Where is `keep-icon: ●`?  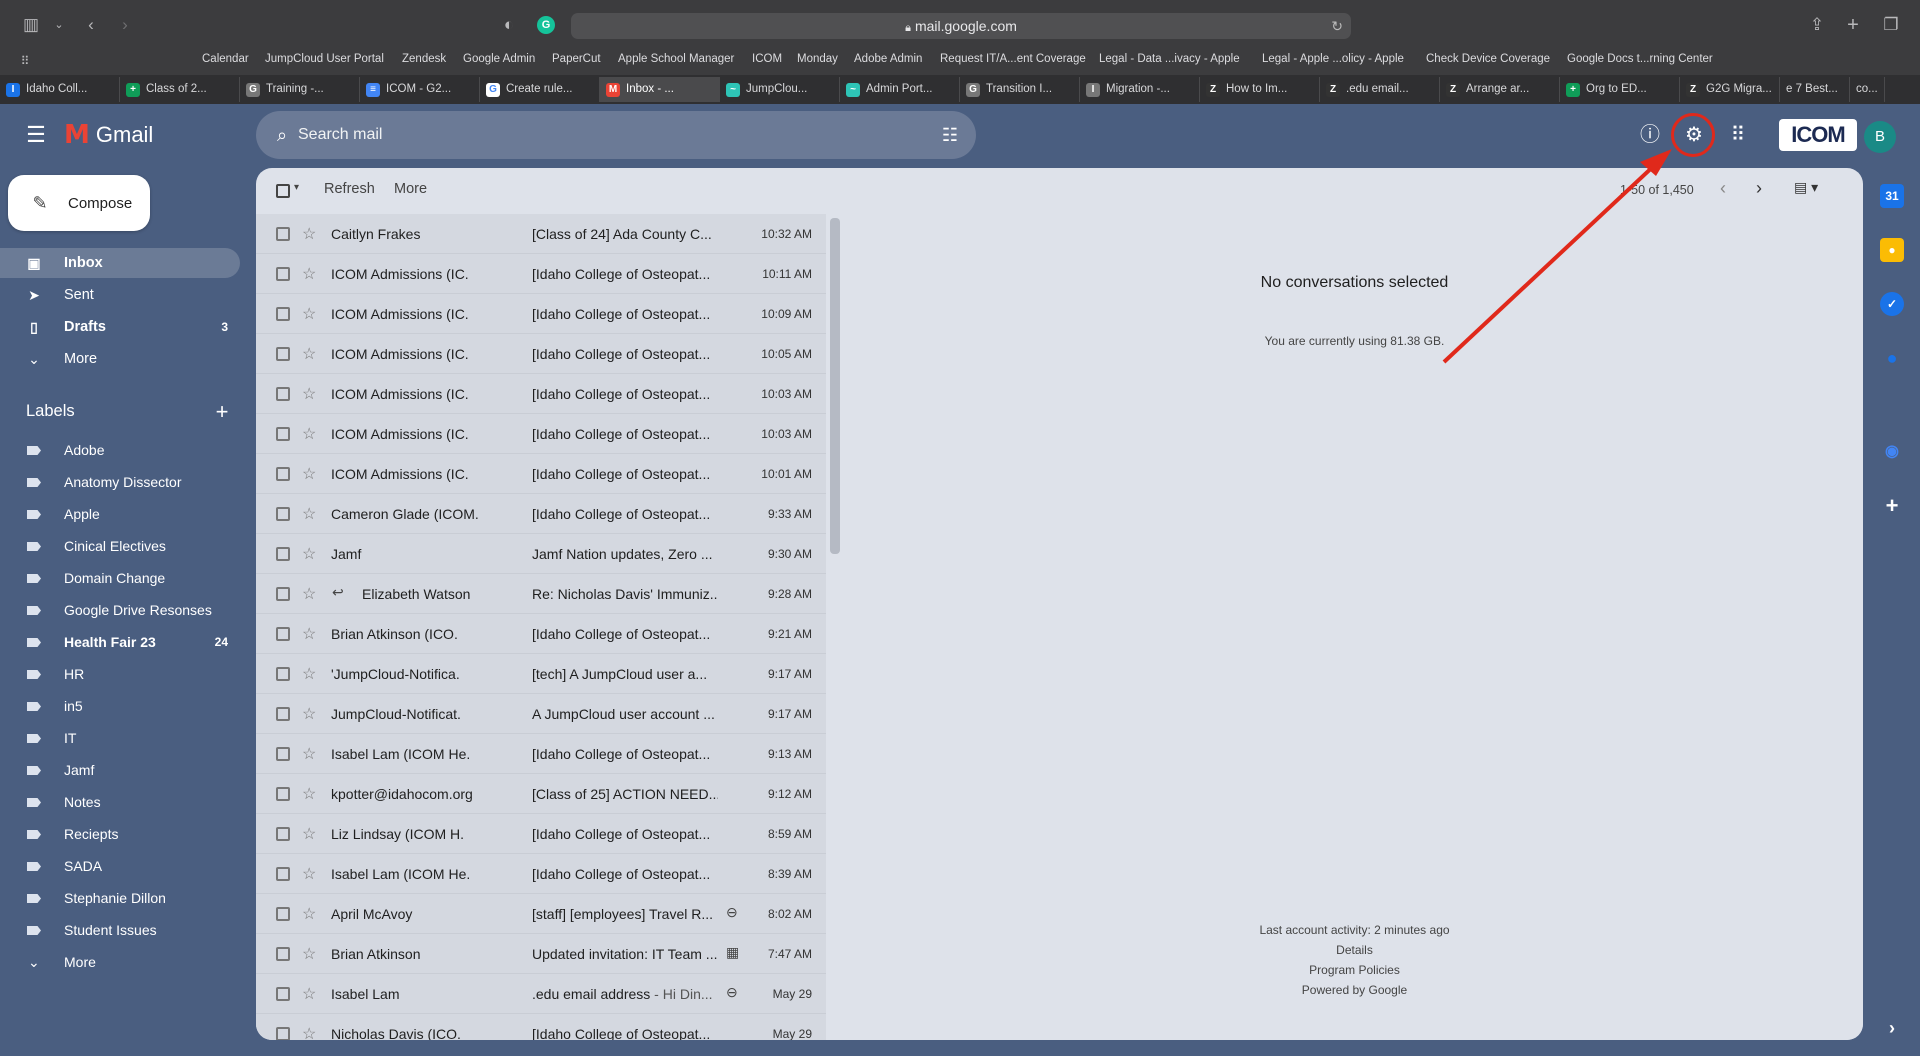
keep-icon: ● is located at coordinates (1892, 250).